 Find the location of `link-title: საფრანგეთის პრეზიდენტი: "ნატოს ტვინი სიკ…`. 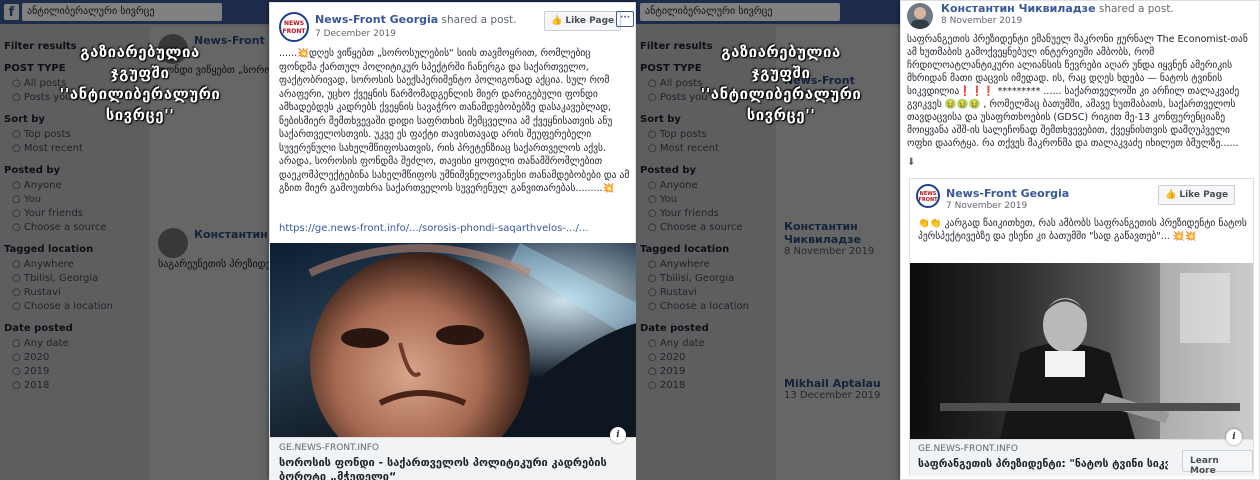

link-title: საფრანგეთის პრეზიდენტი: "ნატოს ტვინი სიკ… is located at coordinates (1043, 464).